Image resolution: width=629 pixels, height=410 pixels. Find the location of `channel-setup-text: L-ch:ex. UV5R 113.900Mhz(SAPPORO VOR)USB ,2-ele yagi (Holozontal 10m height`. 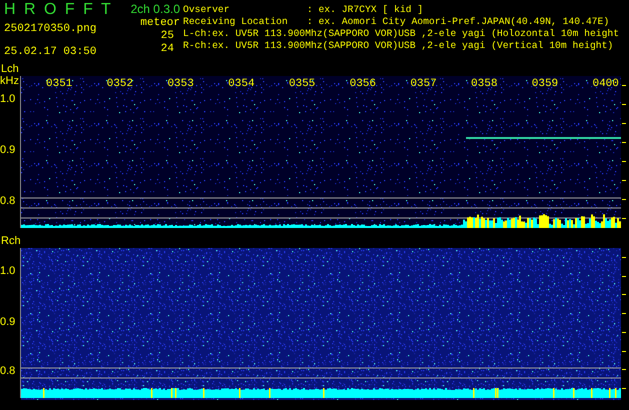

channel-setup-text: L-ch:ex. UV5R 113.900Mhz(SAPPORO VOR)USB ,2-ele yagi (Holozontal 10m height is located at coordinates (401, 34).